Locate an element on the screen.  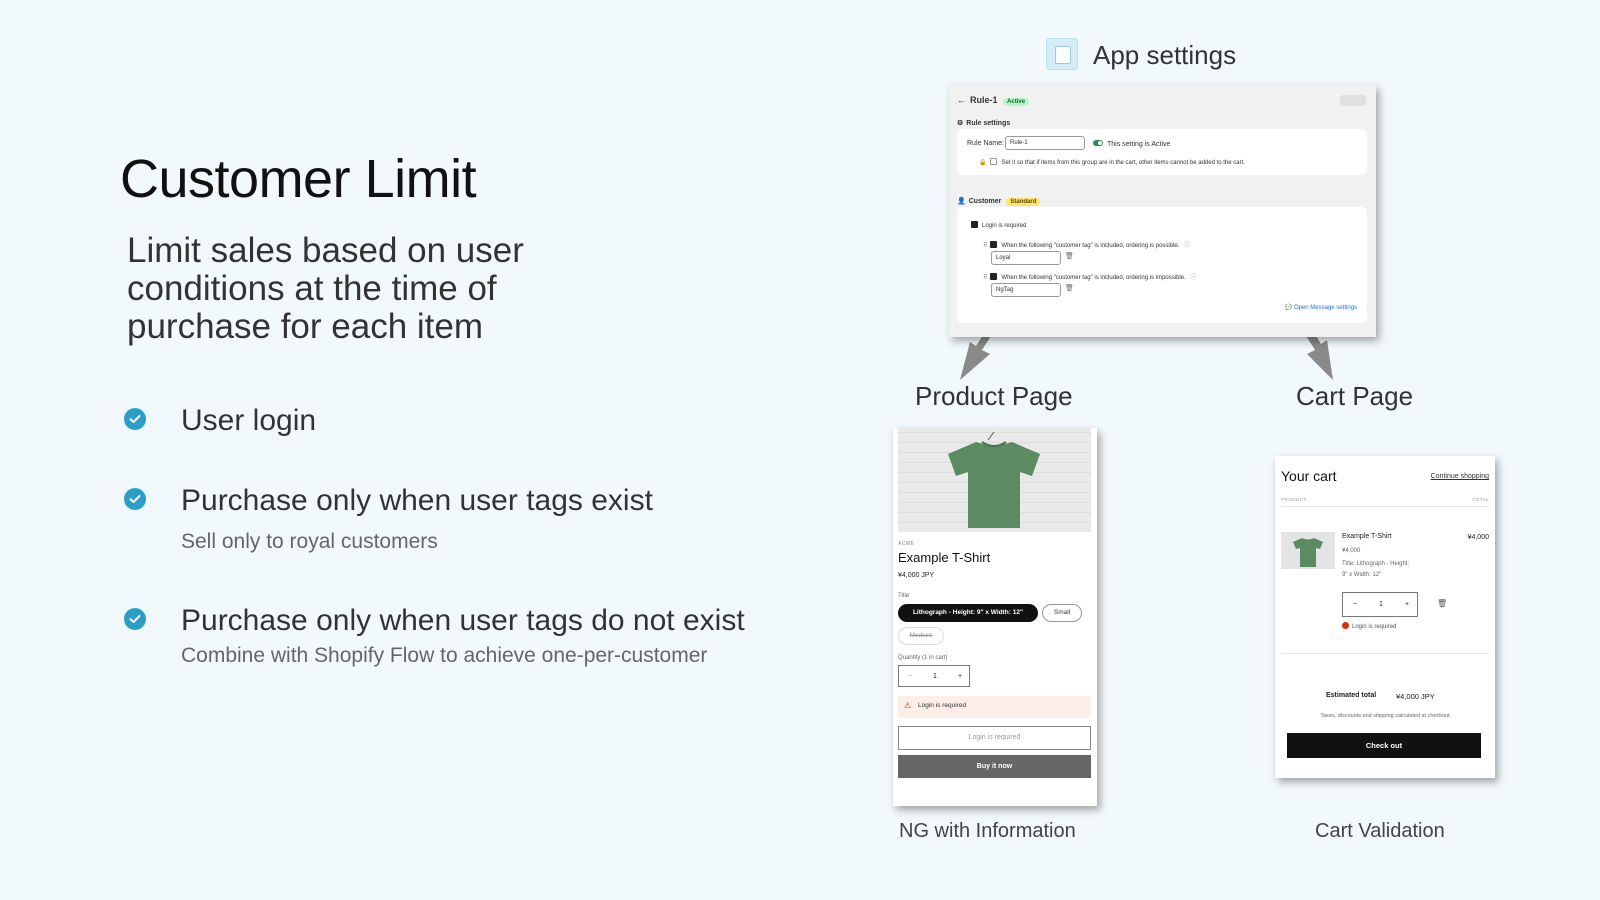
status-badge: Active is located at coordinates (1016, 102).